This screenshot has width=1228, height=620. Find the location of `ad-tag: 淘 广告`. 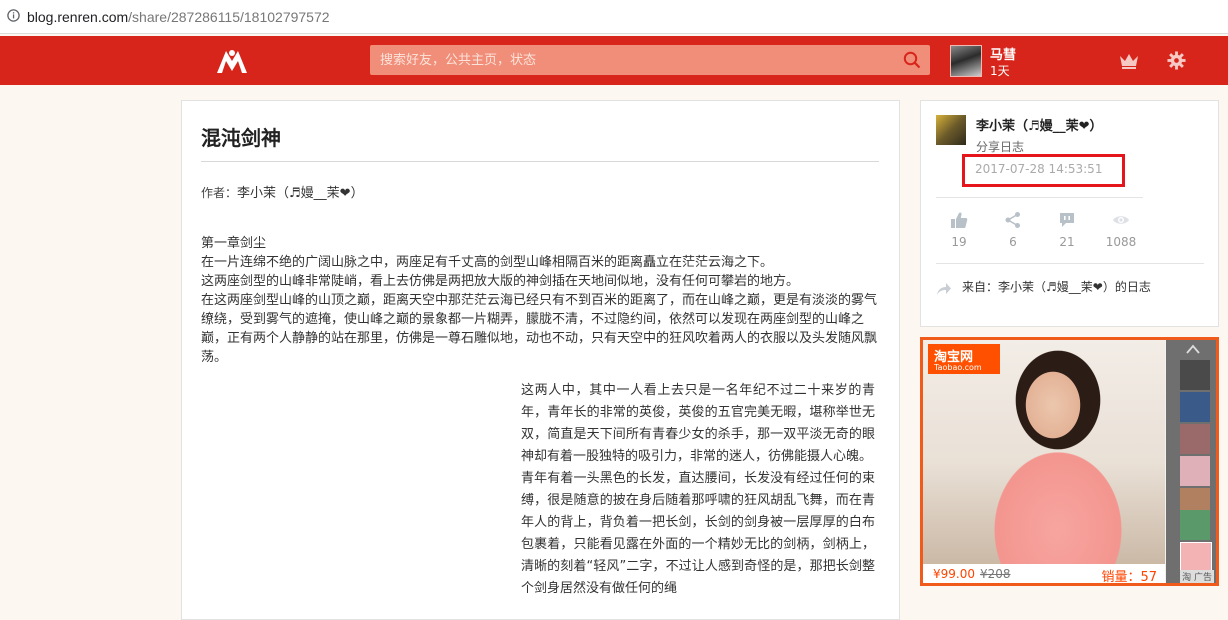

ad-tag: 淘 广告 is located at coordinates (1197, 576).